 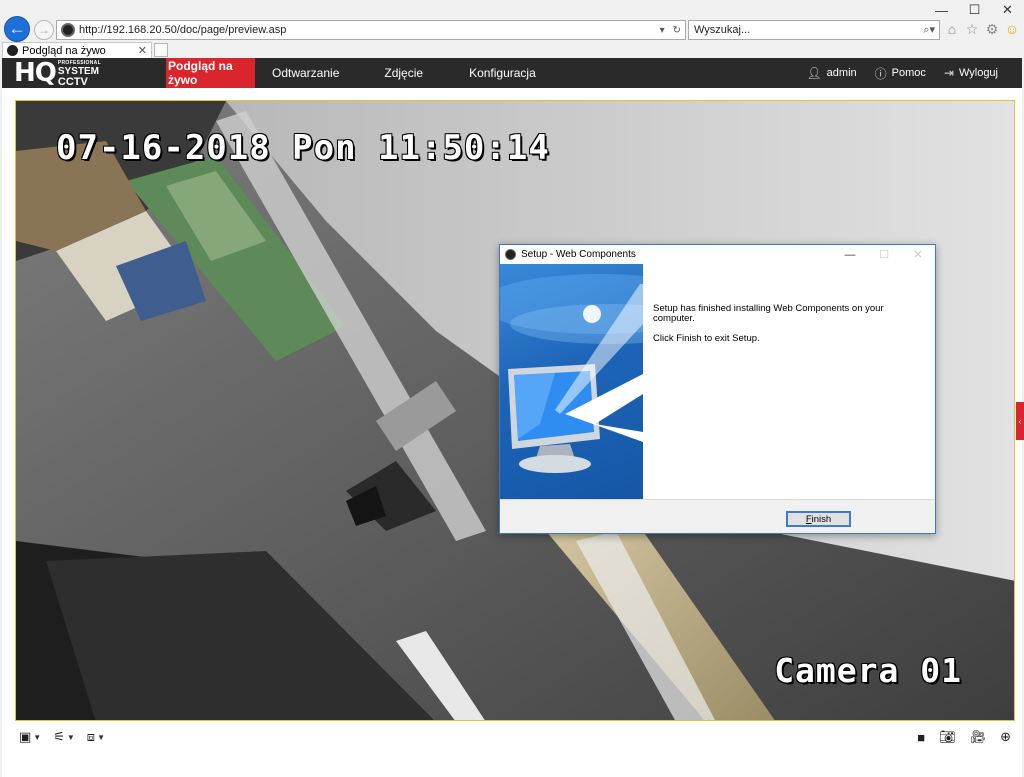 I want to click on stop-icon: ■, so click(x=921, y=737).